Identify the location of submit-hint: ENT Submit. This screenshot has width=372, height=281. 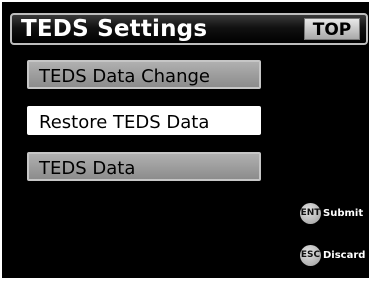
(331, 213).